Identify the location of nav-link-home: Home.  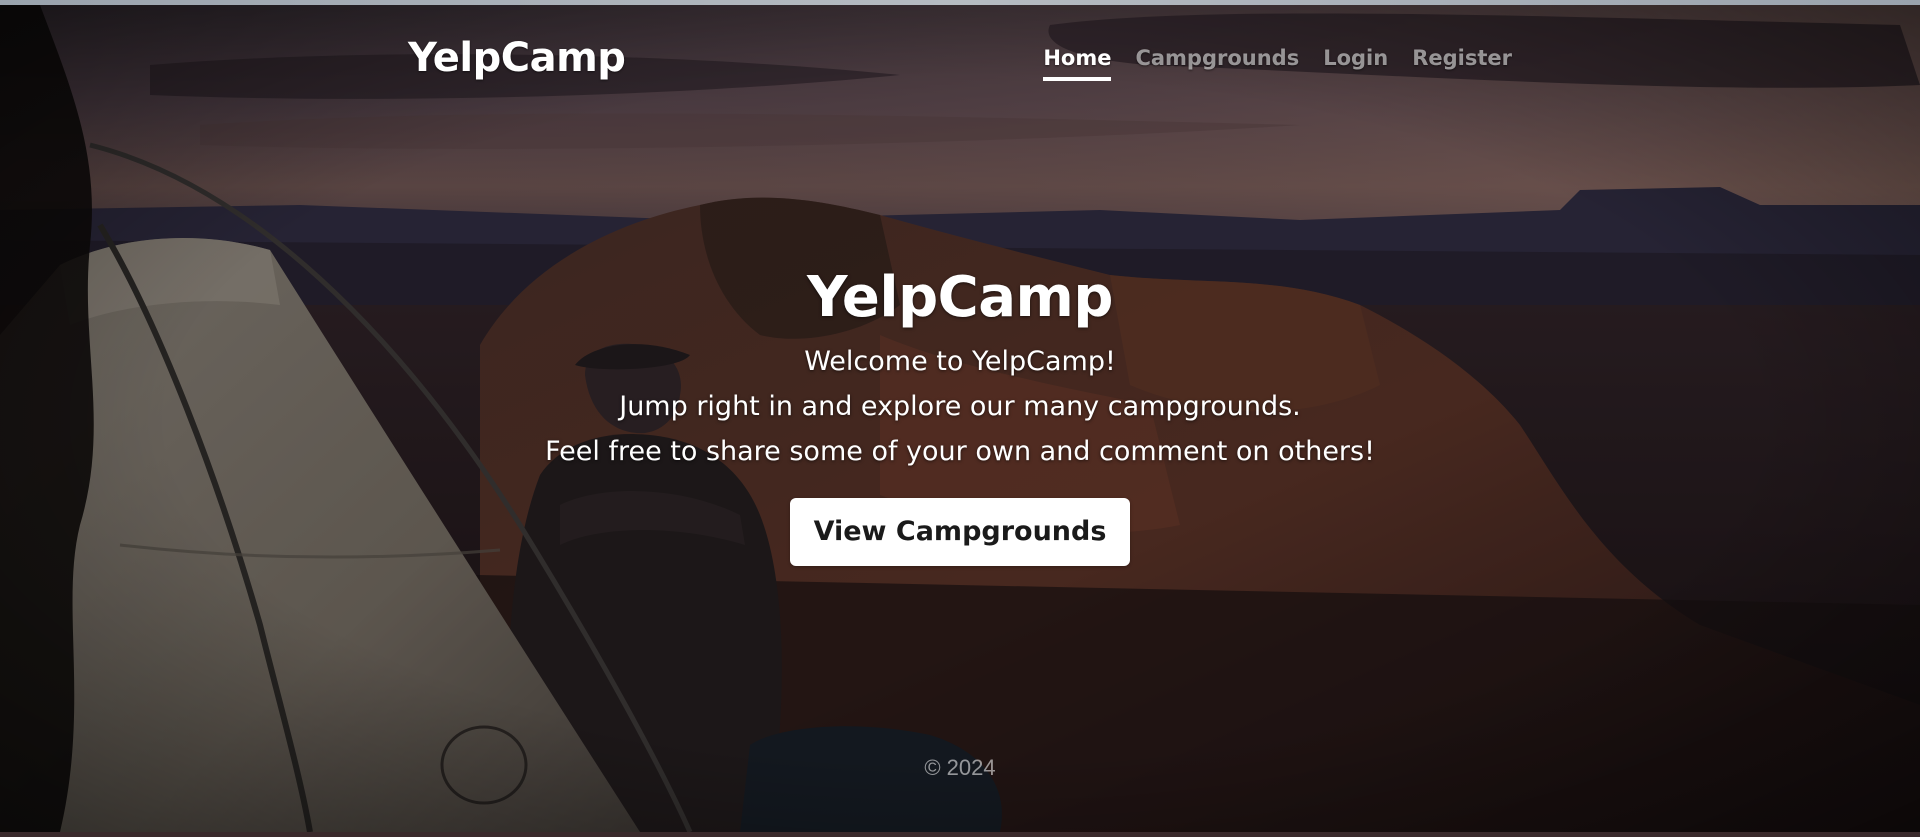
(1077, 63).